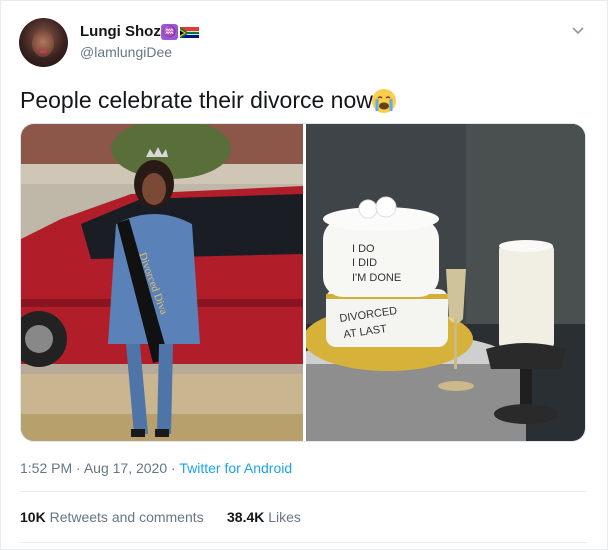 The image size is (608, 550). Describe the element at coordinates (363, 249) in the screenshot. I see `cake-text-1: I DO` at that location.